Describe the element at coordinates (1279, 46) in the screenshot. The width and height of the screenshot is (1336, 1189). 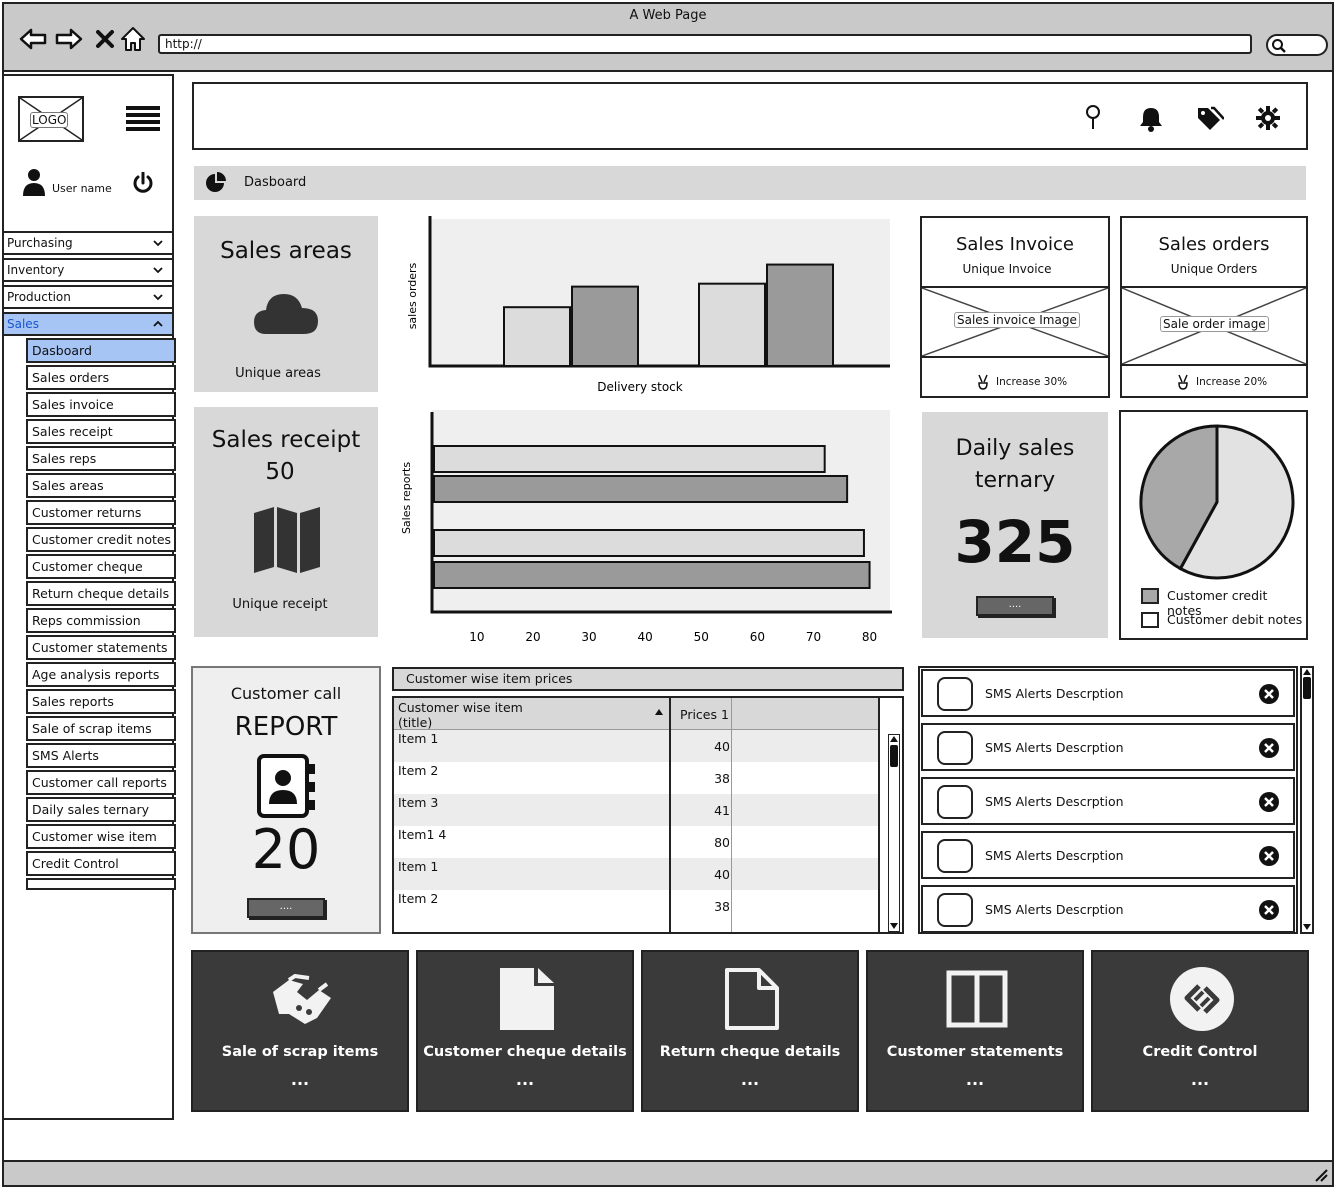
I see `search-icon` at that location.